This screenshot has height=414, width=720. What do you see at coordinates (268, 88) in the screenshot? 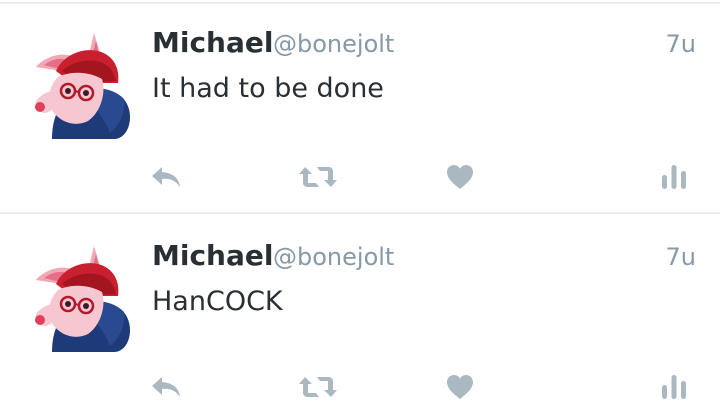
I see `tweet-text: It had to be done` at bounding box center [268, 88].